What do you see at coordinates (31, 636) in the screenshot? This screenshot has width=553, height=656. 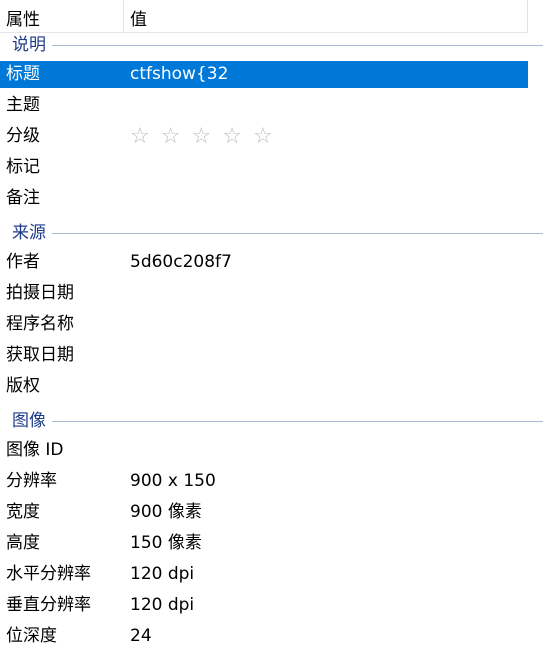 I see `row-key: 位深度` at bounding box center [31, 636].